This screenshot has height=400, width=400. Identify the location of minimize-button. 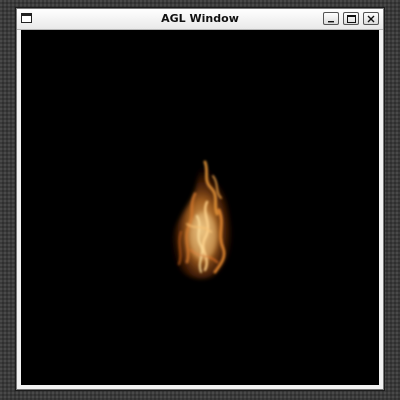
(331, 18).